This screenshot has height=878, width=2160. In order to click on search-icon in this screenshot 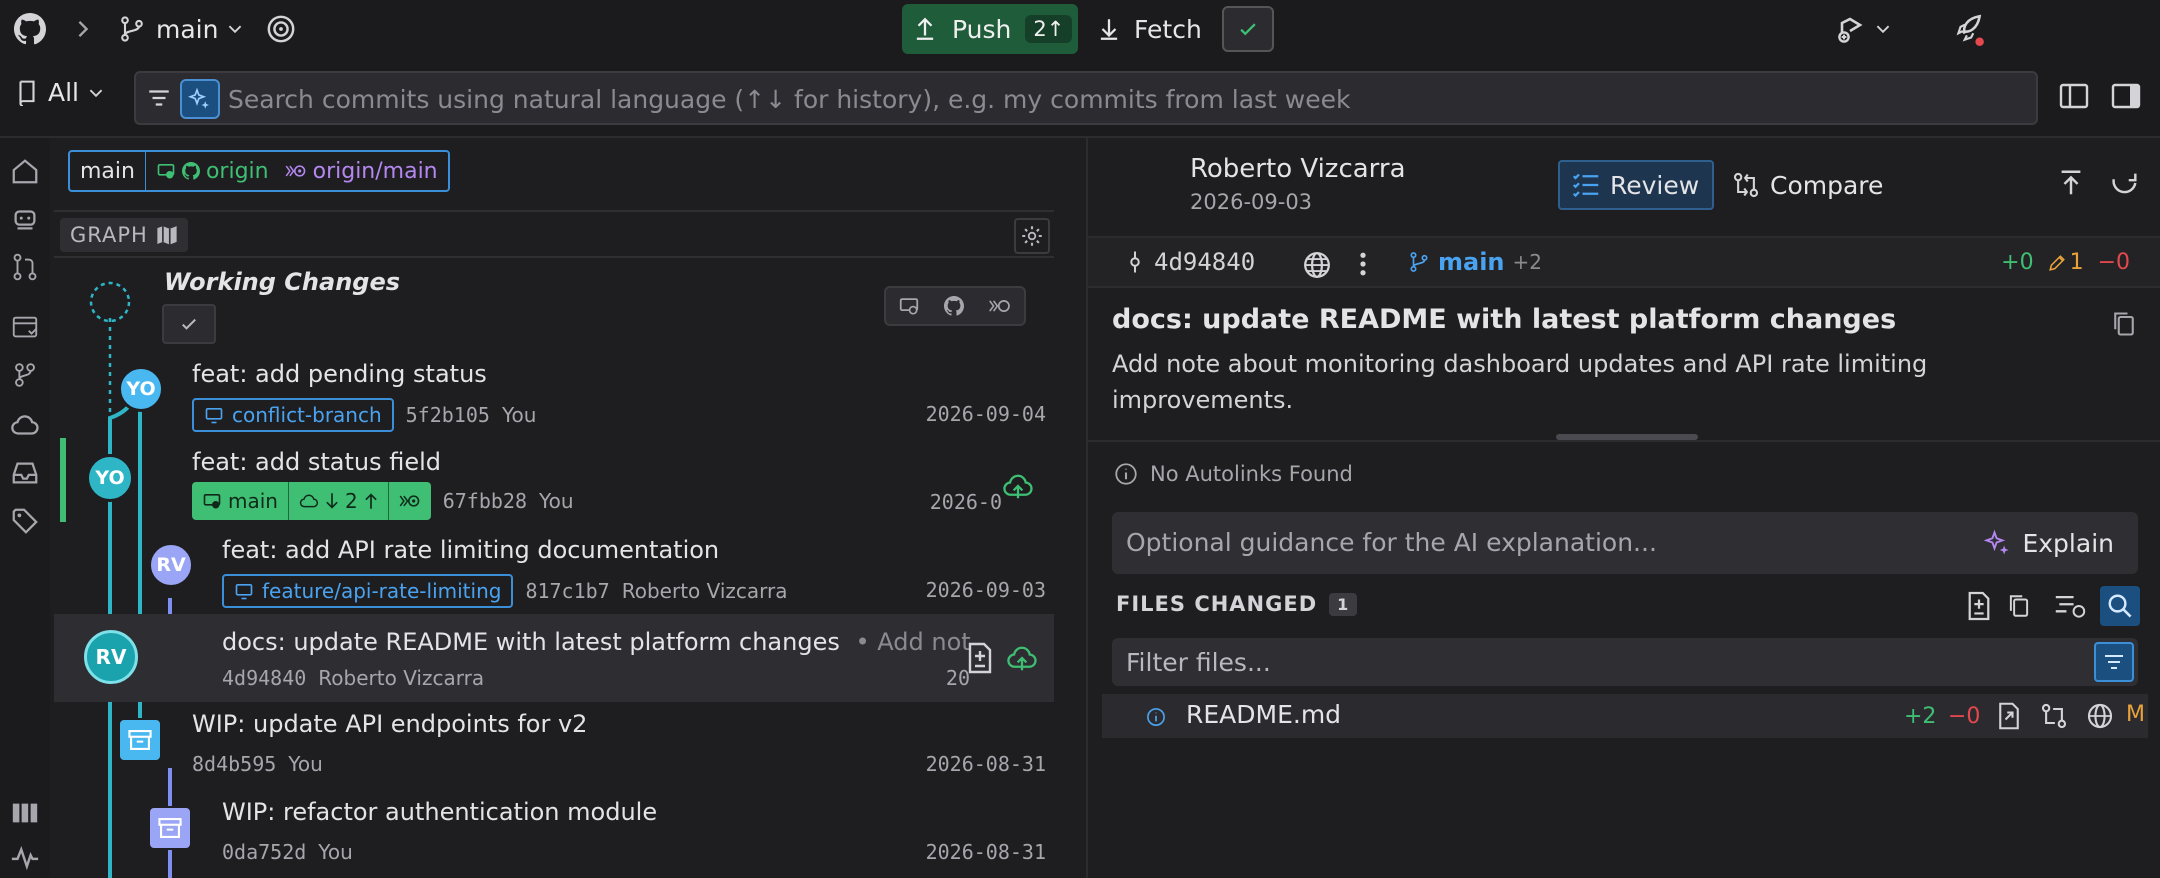, I will do `click(2120, 606)`.